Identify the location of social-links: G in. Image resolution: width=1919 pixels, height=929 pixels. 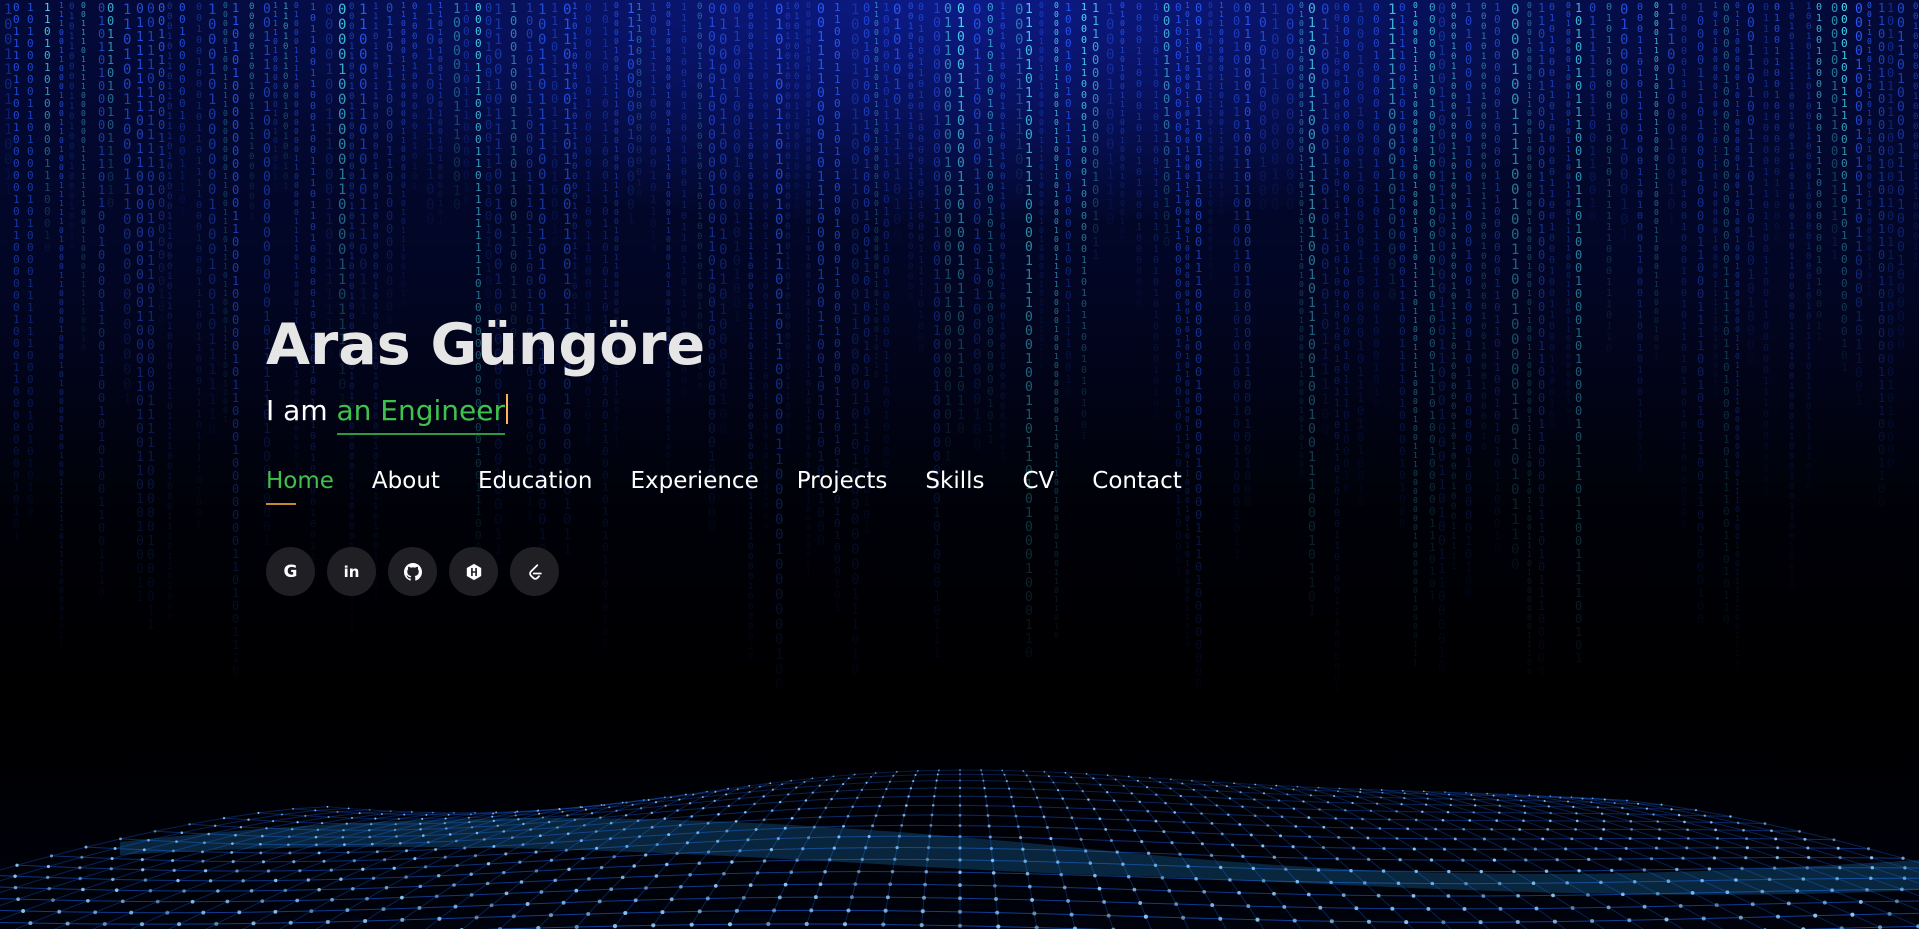
(766, 571).